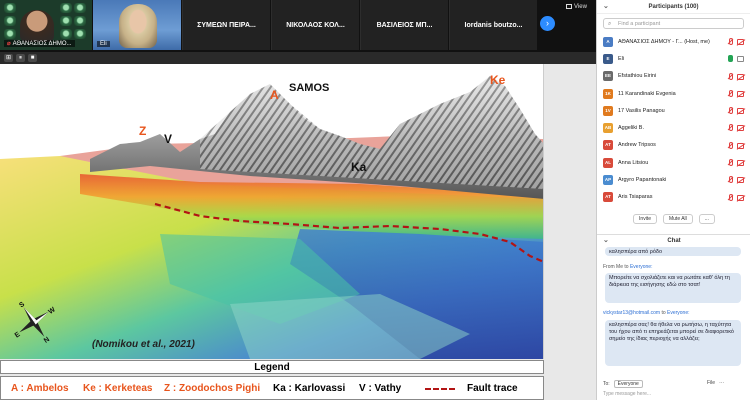 This screenshot has width=750, height=400. Describe the element at coordinates (642, 180) in the screenshot. I see `participant-name: Argyro Papantonaki` at that location.